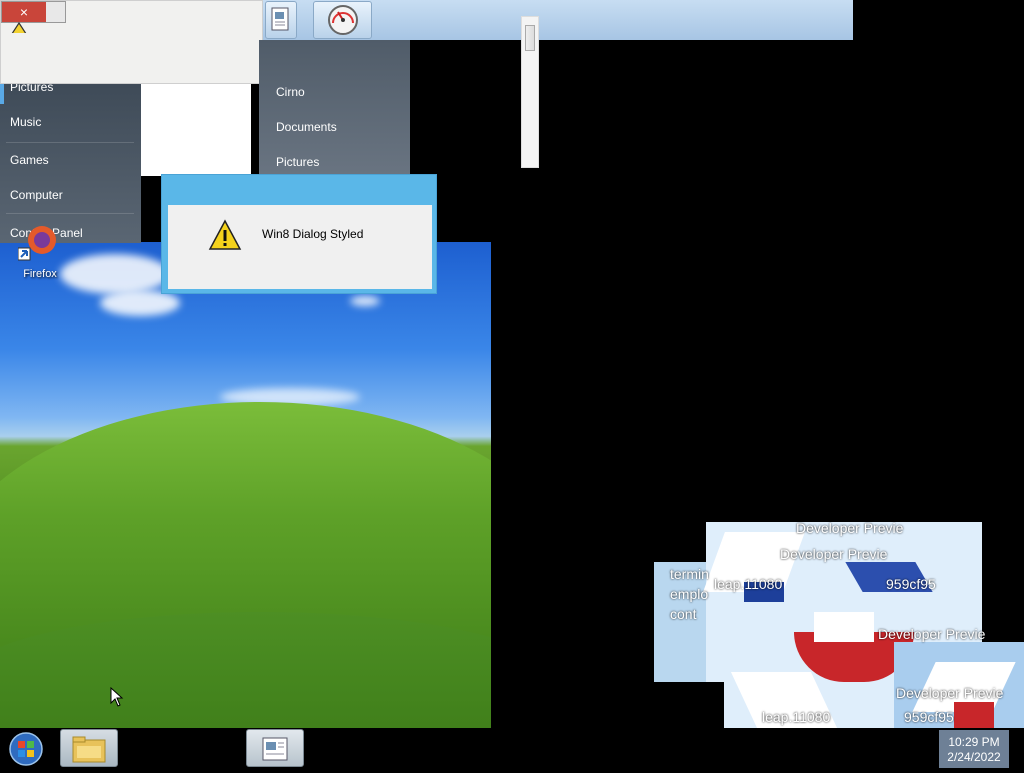  What do you see at coordinates (512, 748) in the screenshot?
I see `taskbar: 10:29 PM 2/24/2022` at bounding box center [512, 748].